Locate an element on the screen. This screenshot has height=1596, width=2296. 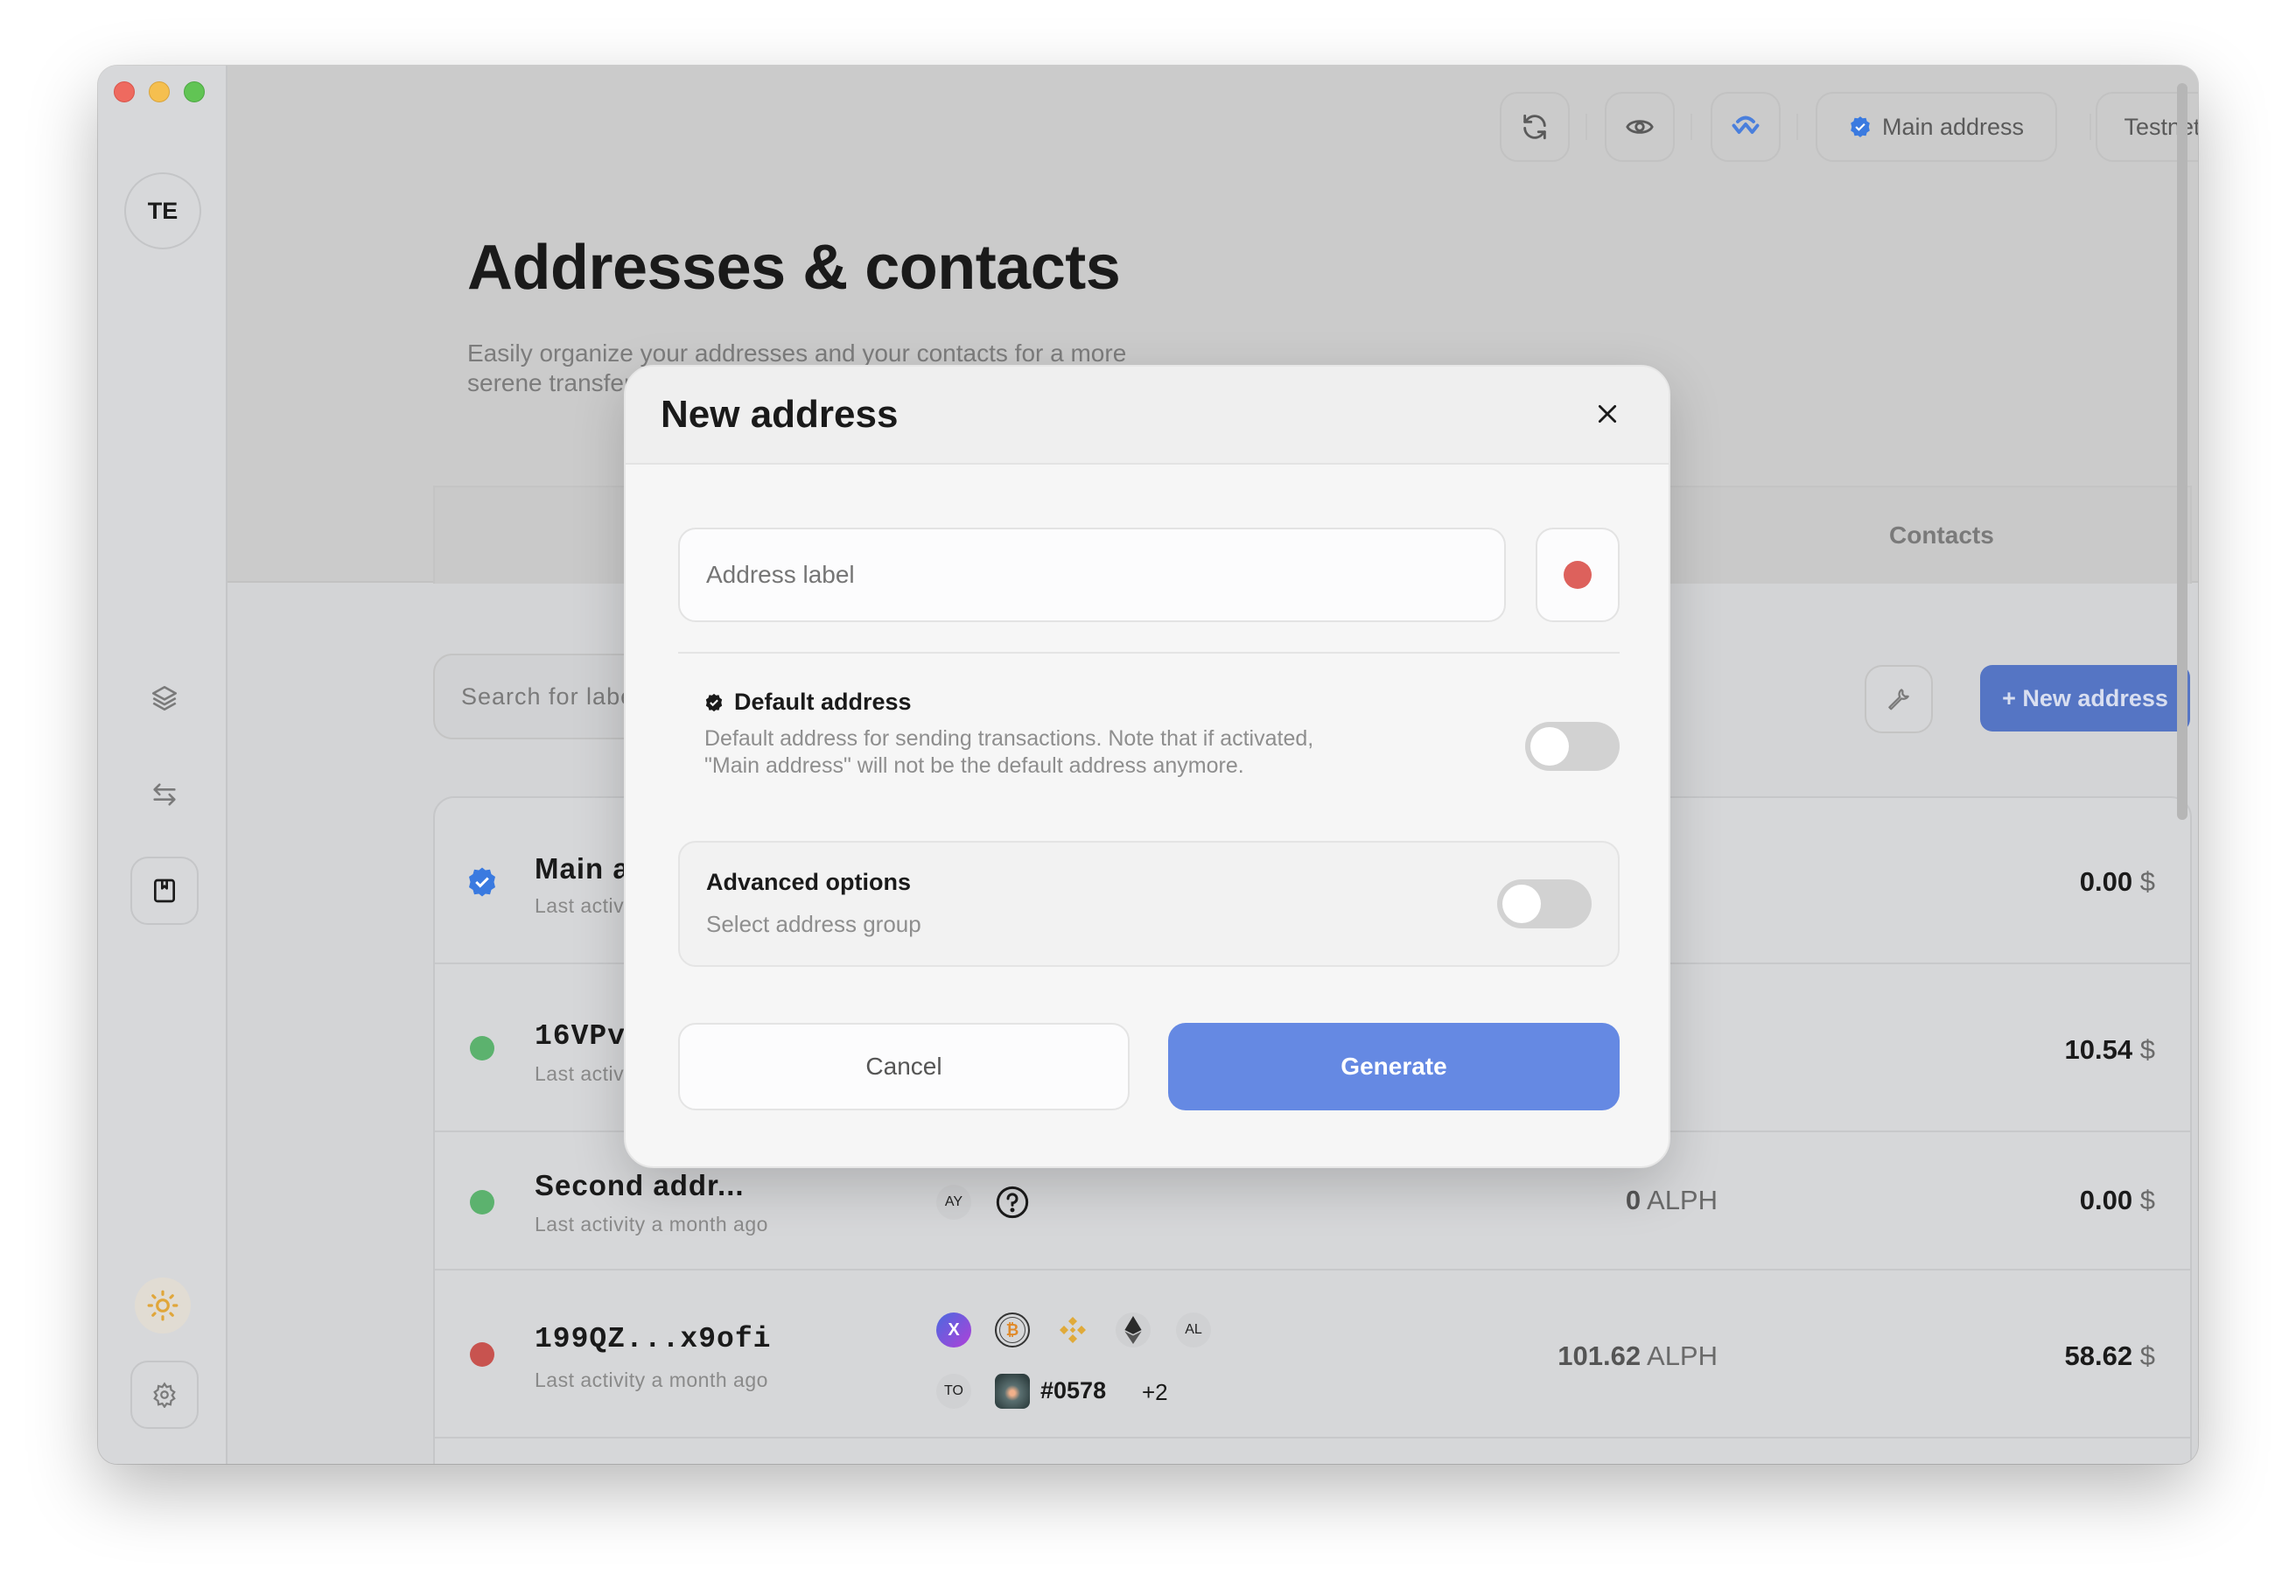
theme-toggle-button is located at coordinates (163, 1306).